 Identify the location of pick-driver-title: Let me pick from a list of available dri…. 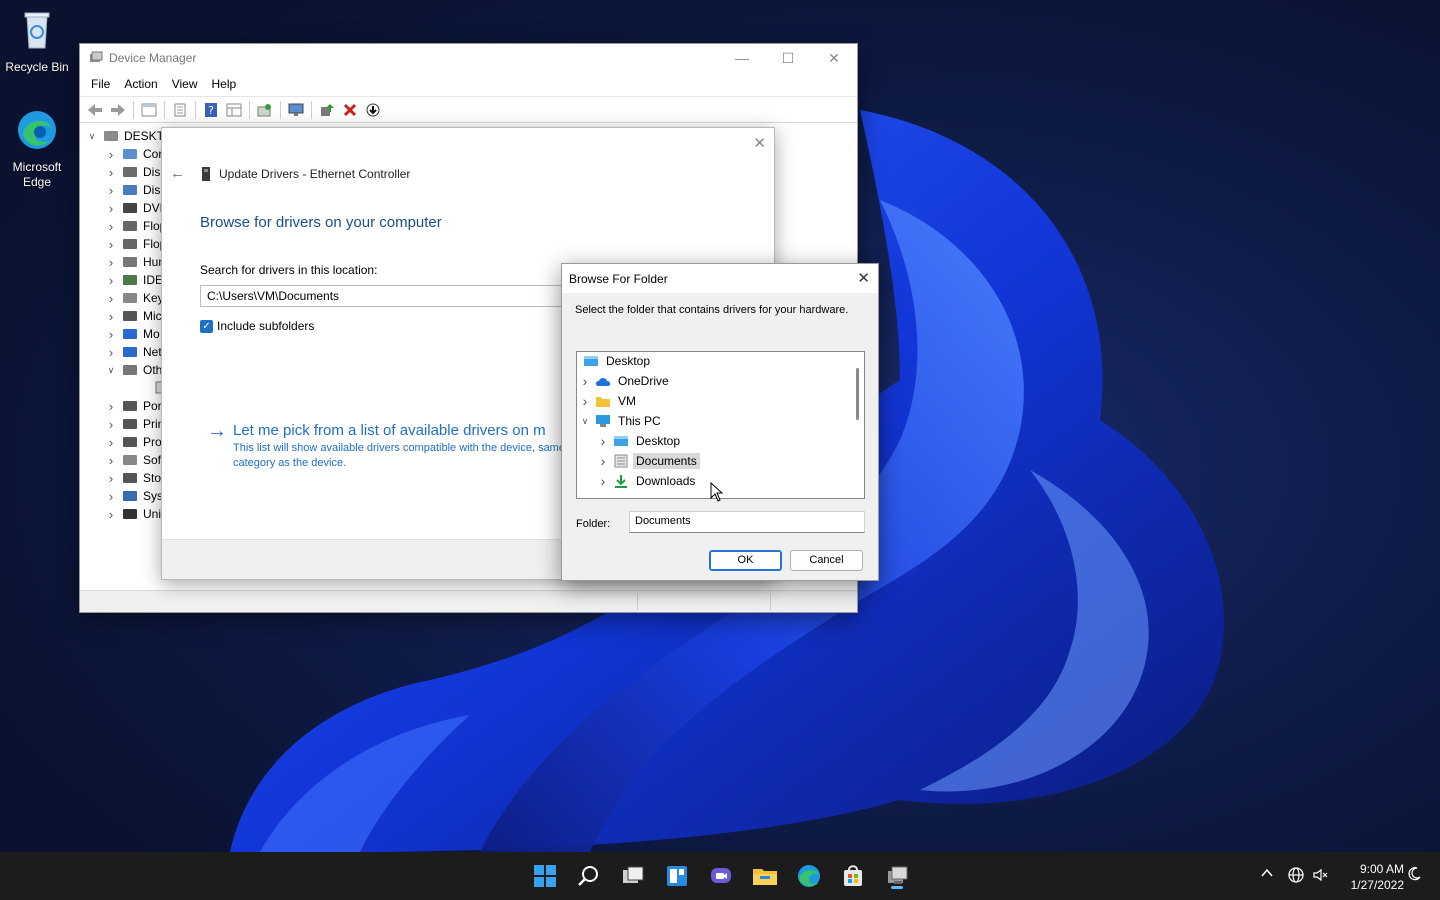
(413, 430).